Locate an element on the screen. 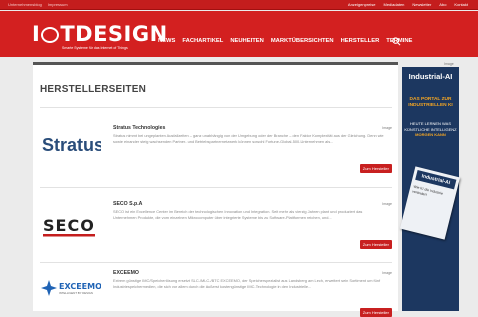  utility-link-newsletter: Newsletter is located at coordinates (421, 4).